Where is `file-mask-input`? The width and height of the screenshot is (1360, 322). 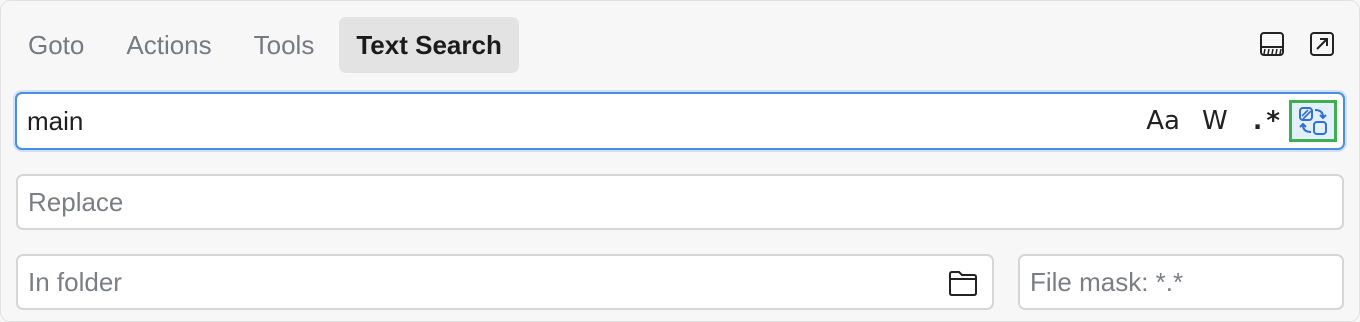 file-mask-input is located at coordinates (1180, 282).